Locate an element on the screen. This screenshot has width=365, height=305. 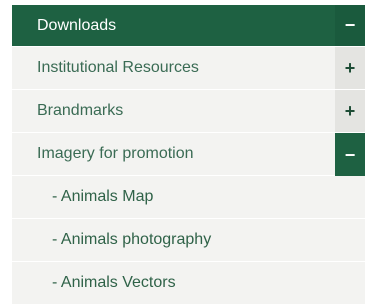
submenu-item-label: - Animals photography is located at coordinates (132, 239).